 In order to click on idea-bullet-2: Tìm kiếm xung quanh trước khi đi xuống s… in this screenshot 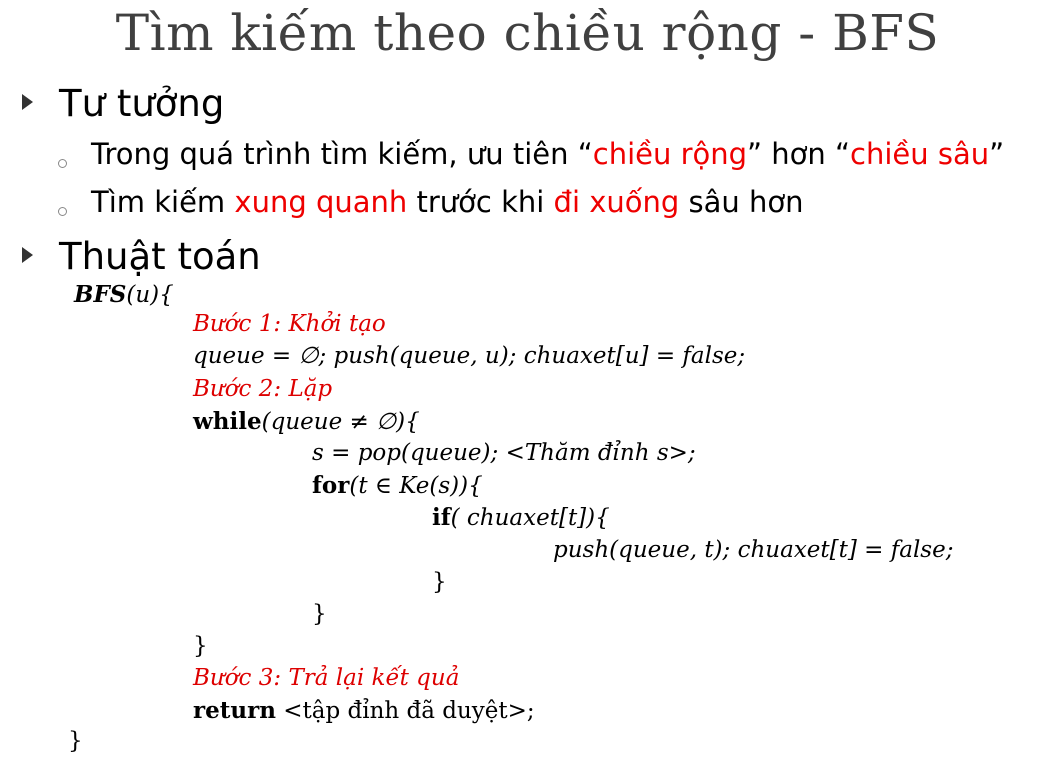, I will do `click(431, 202)`.